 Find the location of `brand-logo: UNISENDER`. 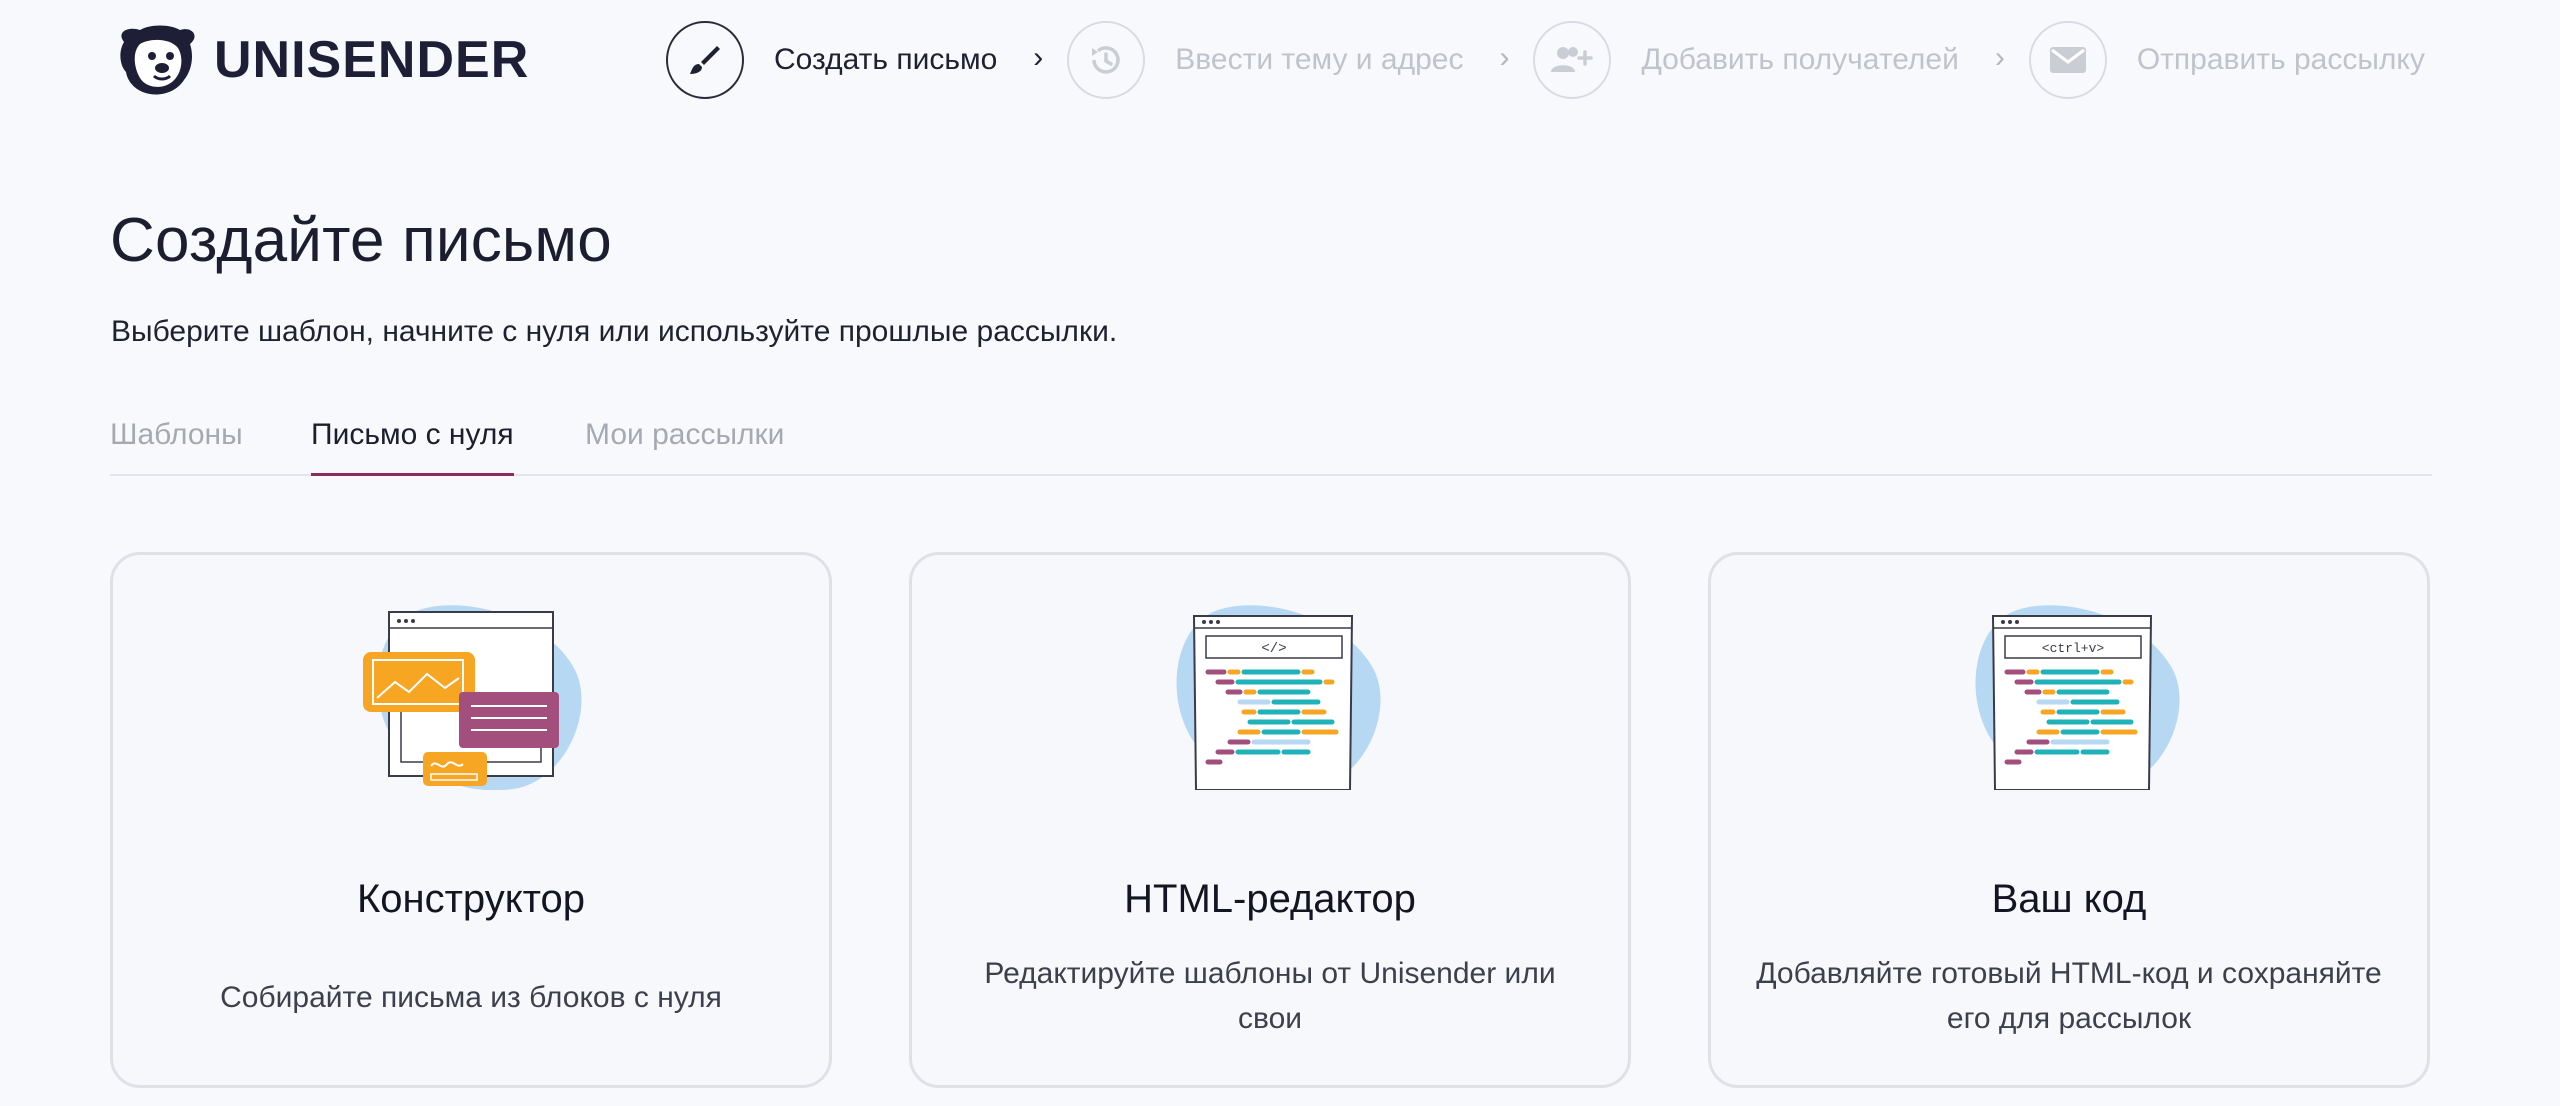

brand-logo: UNISENDER is located at coordinates (319, 60).